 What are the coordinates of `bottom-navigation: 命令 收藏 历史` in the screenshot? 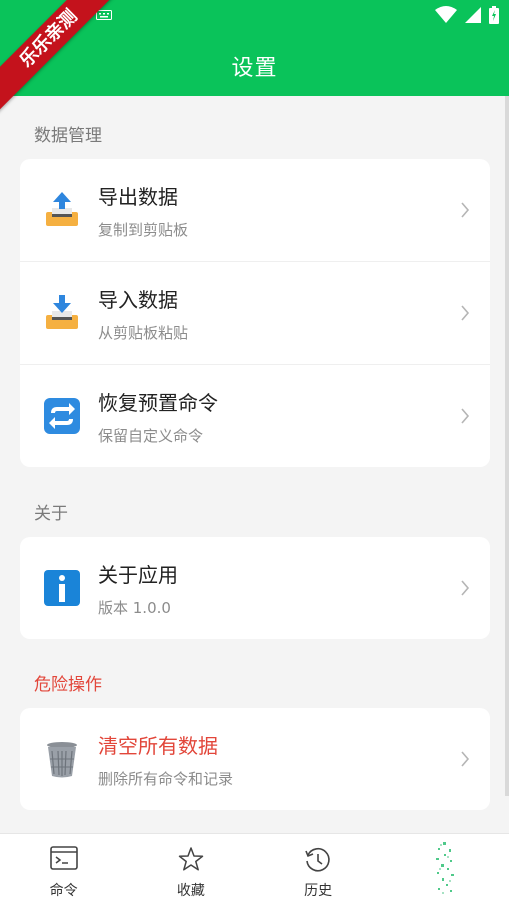 It's located at (254, 869).